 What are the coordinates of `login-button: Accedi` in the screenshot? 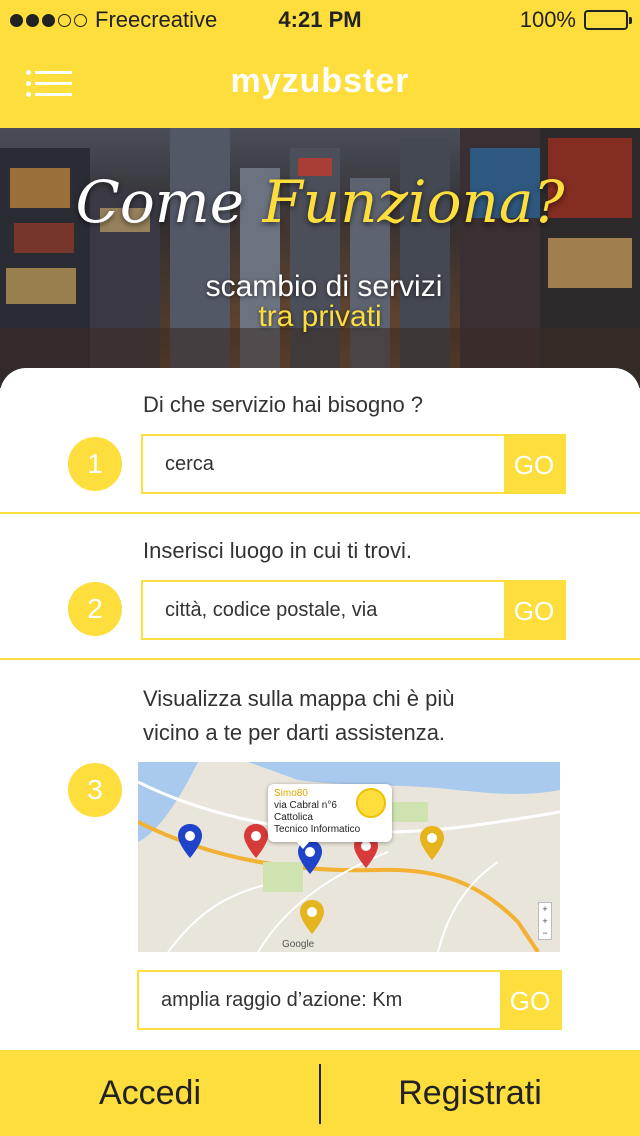 It's located at (150, 1093).